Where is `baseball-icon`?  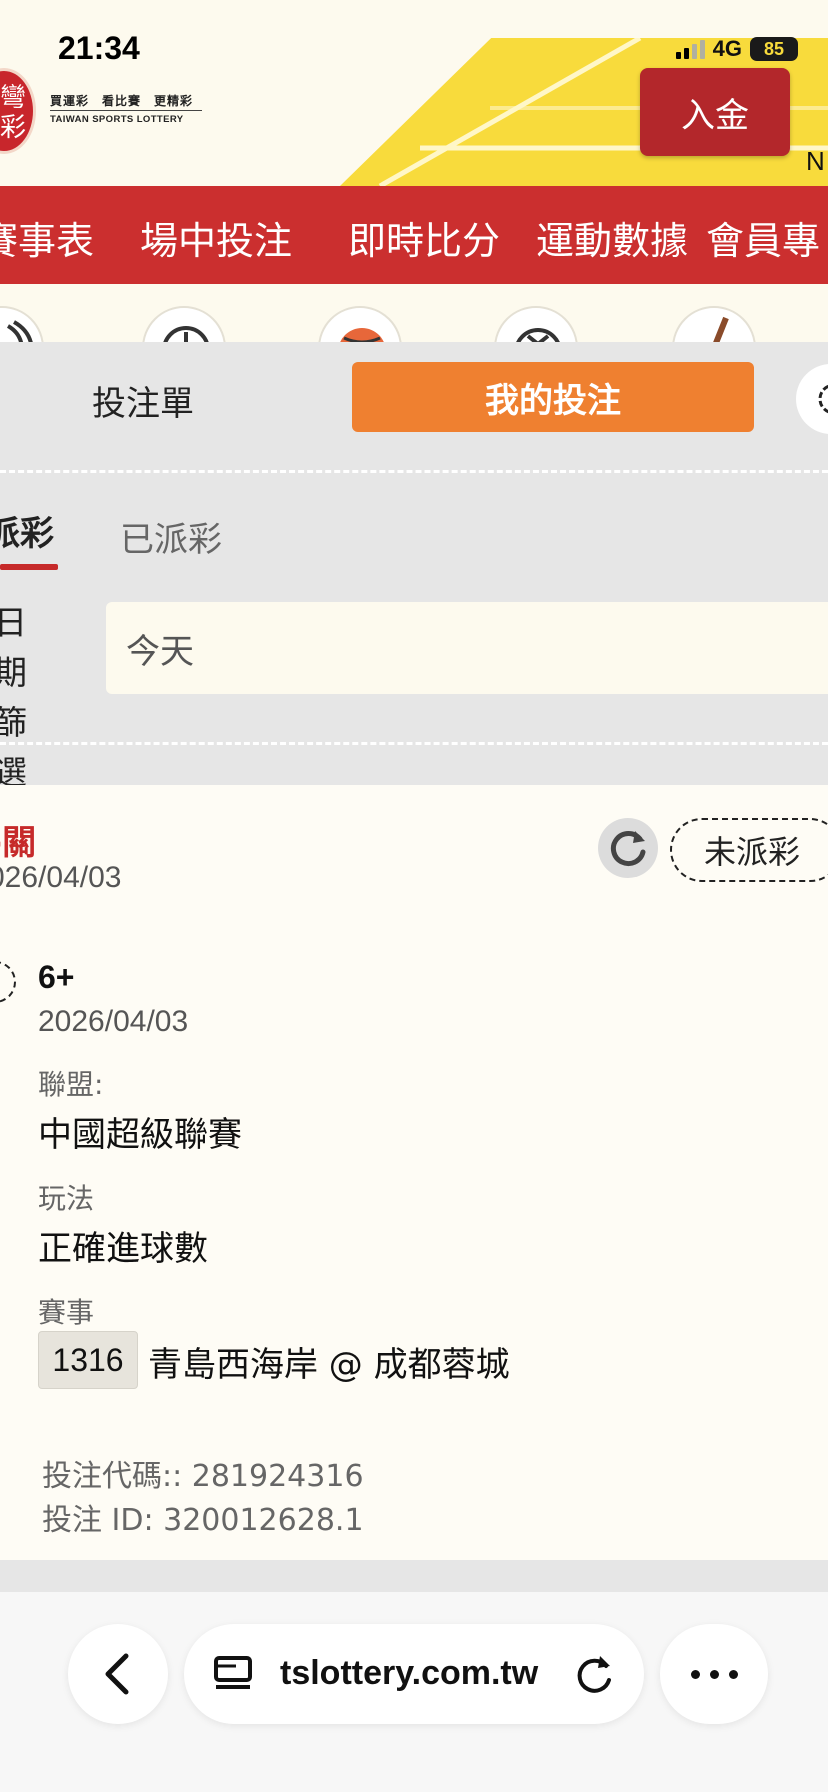 baseball-icon is located at coordinates (184, 324).